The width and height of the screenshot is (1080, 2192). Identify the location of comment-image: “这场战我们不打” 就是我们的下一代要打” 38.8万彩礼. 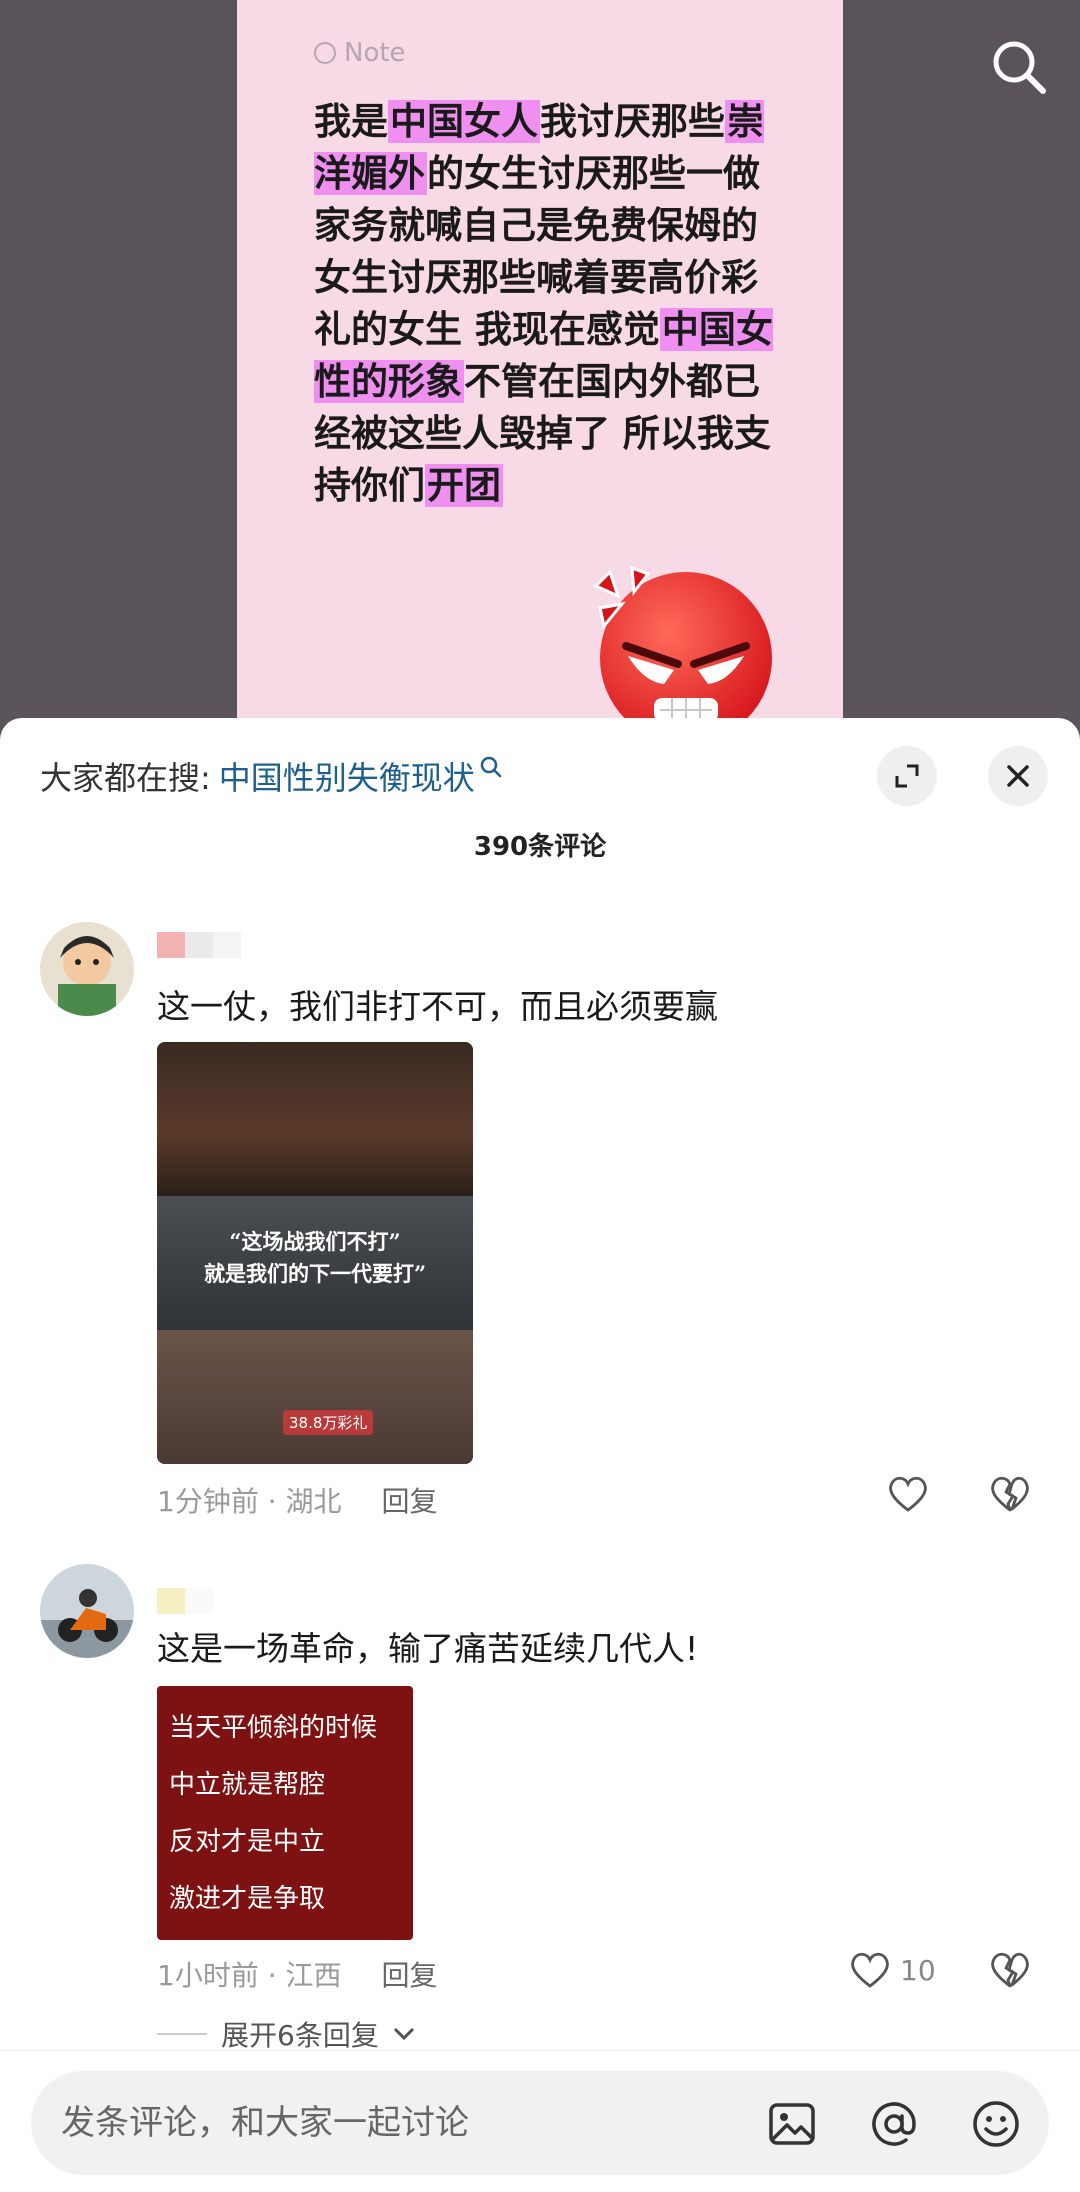
(315, 1253).